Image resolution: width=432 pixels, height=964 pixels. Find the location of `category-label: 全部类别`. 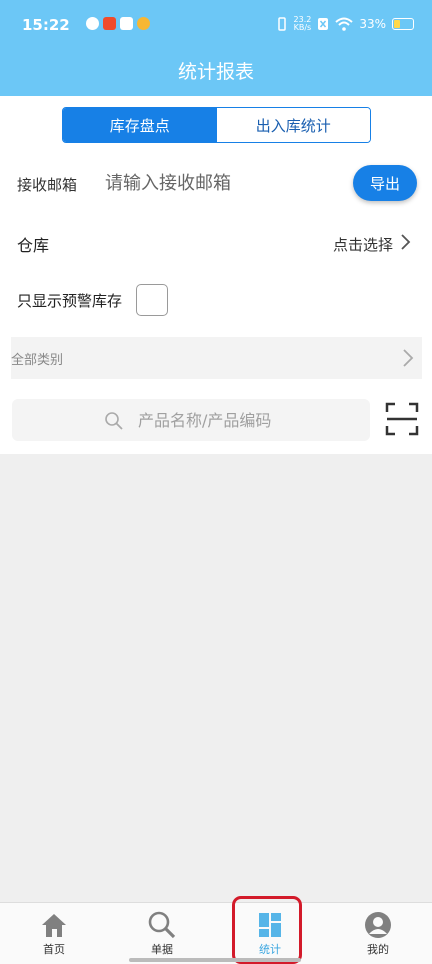

category-label: 全部类别 is located at coordinates (37, 360).